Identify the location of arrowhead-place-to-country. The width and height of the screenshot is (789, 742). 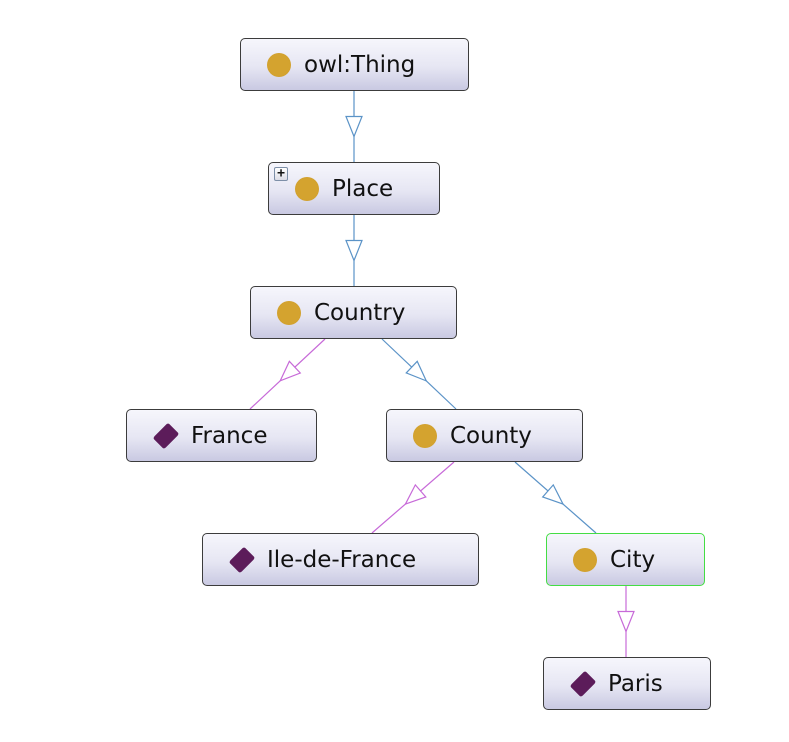
(354, 251).